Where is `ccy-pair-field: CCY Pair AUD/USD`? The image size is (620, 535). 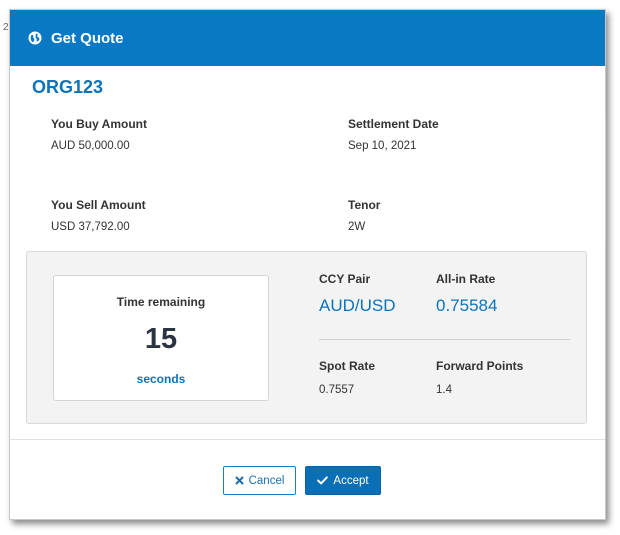 ccy-pair-field: CCY Pair AUD/USD is located at coordinates (357, 294).